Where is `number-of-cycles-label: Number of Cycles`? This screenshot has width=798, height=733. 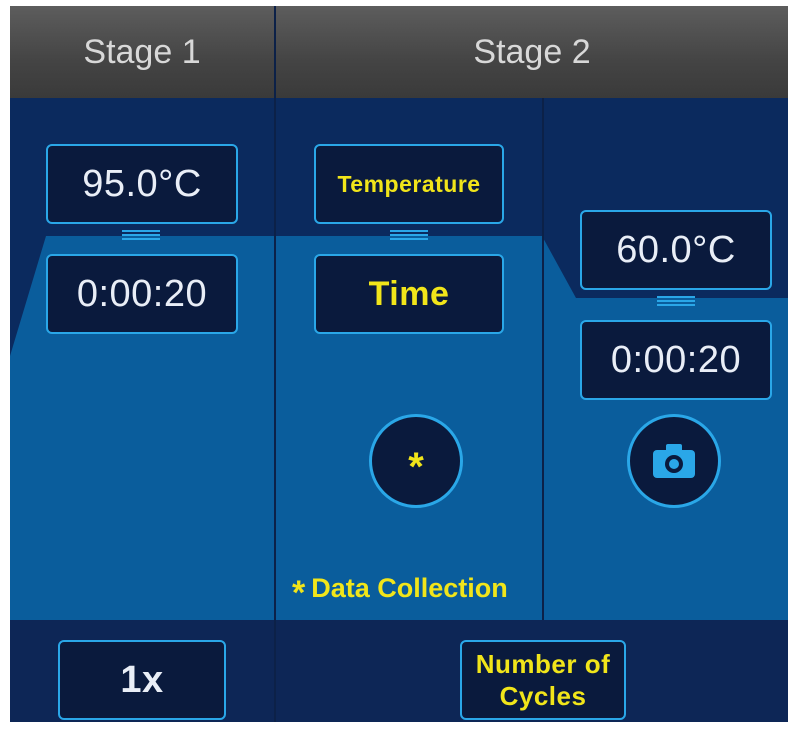 number-of-cycles-label: Number of Cycles is located at coordinates (543, 680).